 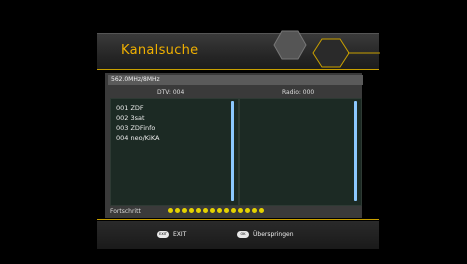 What do you see at coordinates (163, 234) in the screenshot?
I see `exit-key-icon: EXIT` at bounding box center [163, 234].